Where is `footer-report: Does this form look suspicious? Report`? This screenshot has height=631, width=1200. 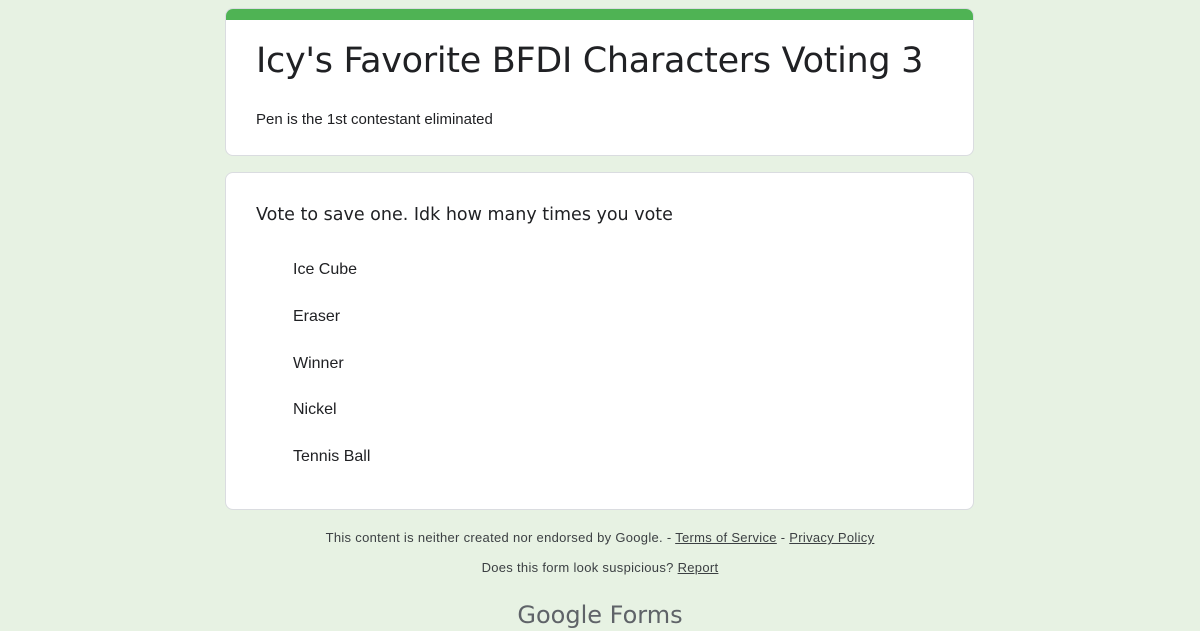 footer-report: Does this form look suspicious? Report is located at coordinates (600, 568).